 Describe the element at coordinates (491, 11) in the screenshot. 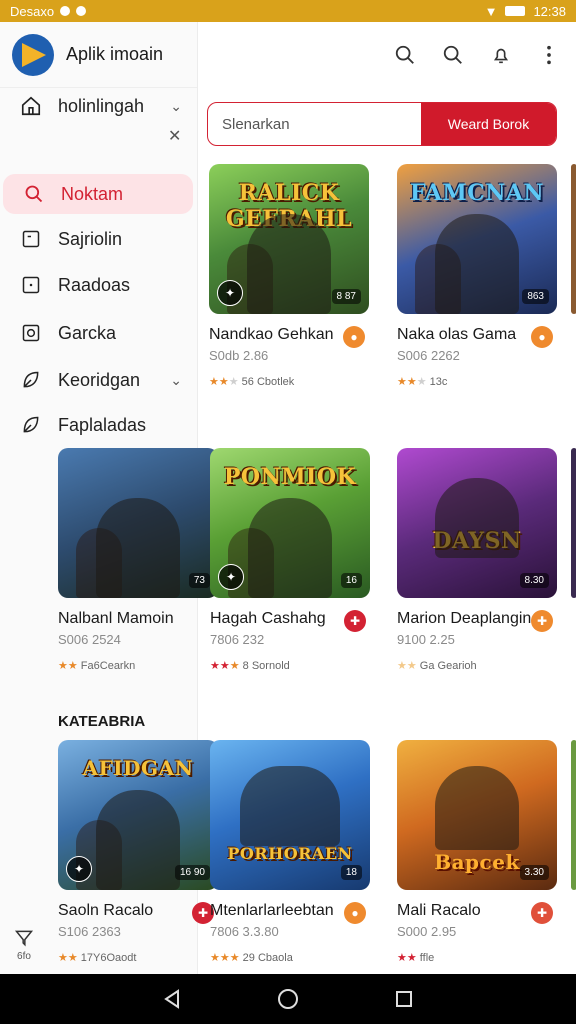

I see `wifi-icon: ▼` at that location.